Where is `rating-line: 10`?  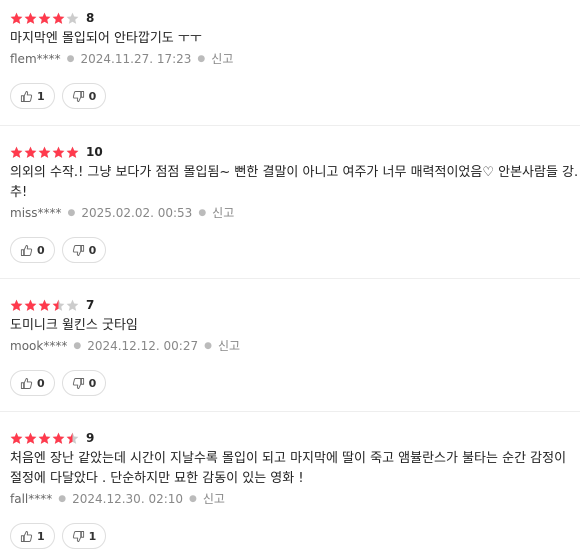
rating-line: 10 is located at coordinates (295, 152).